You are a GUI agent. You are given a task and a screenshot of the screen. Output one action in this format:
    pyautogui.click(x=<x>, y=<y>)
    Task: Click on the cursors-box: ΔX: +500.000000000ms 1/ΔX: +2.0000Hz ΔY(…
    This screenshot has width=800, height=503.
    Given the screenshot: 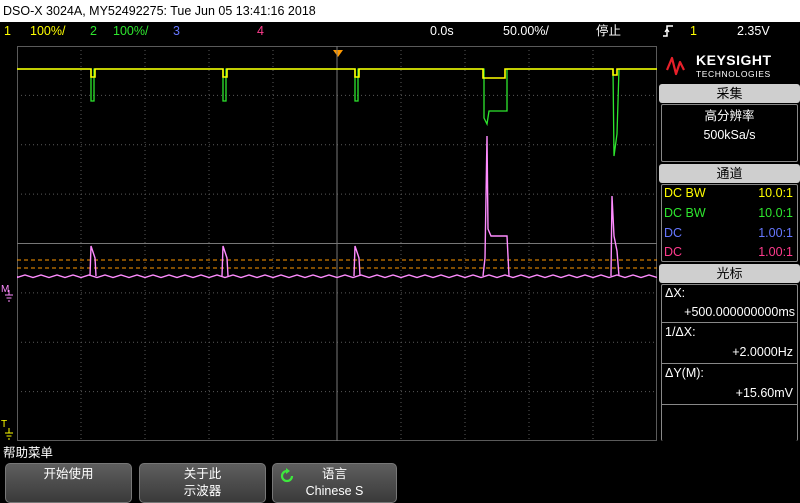 What is the action you would take?
    pyautogui.click(x=729, y=362)
    